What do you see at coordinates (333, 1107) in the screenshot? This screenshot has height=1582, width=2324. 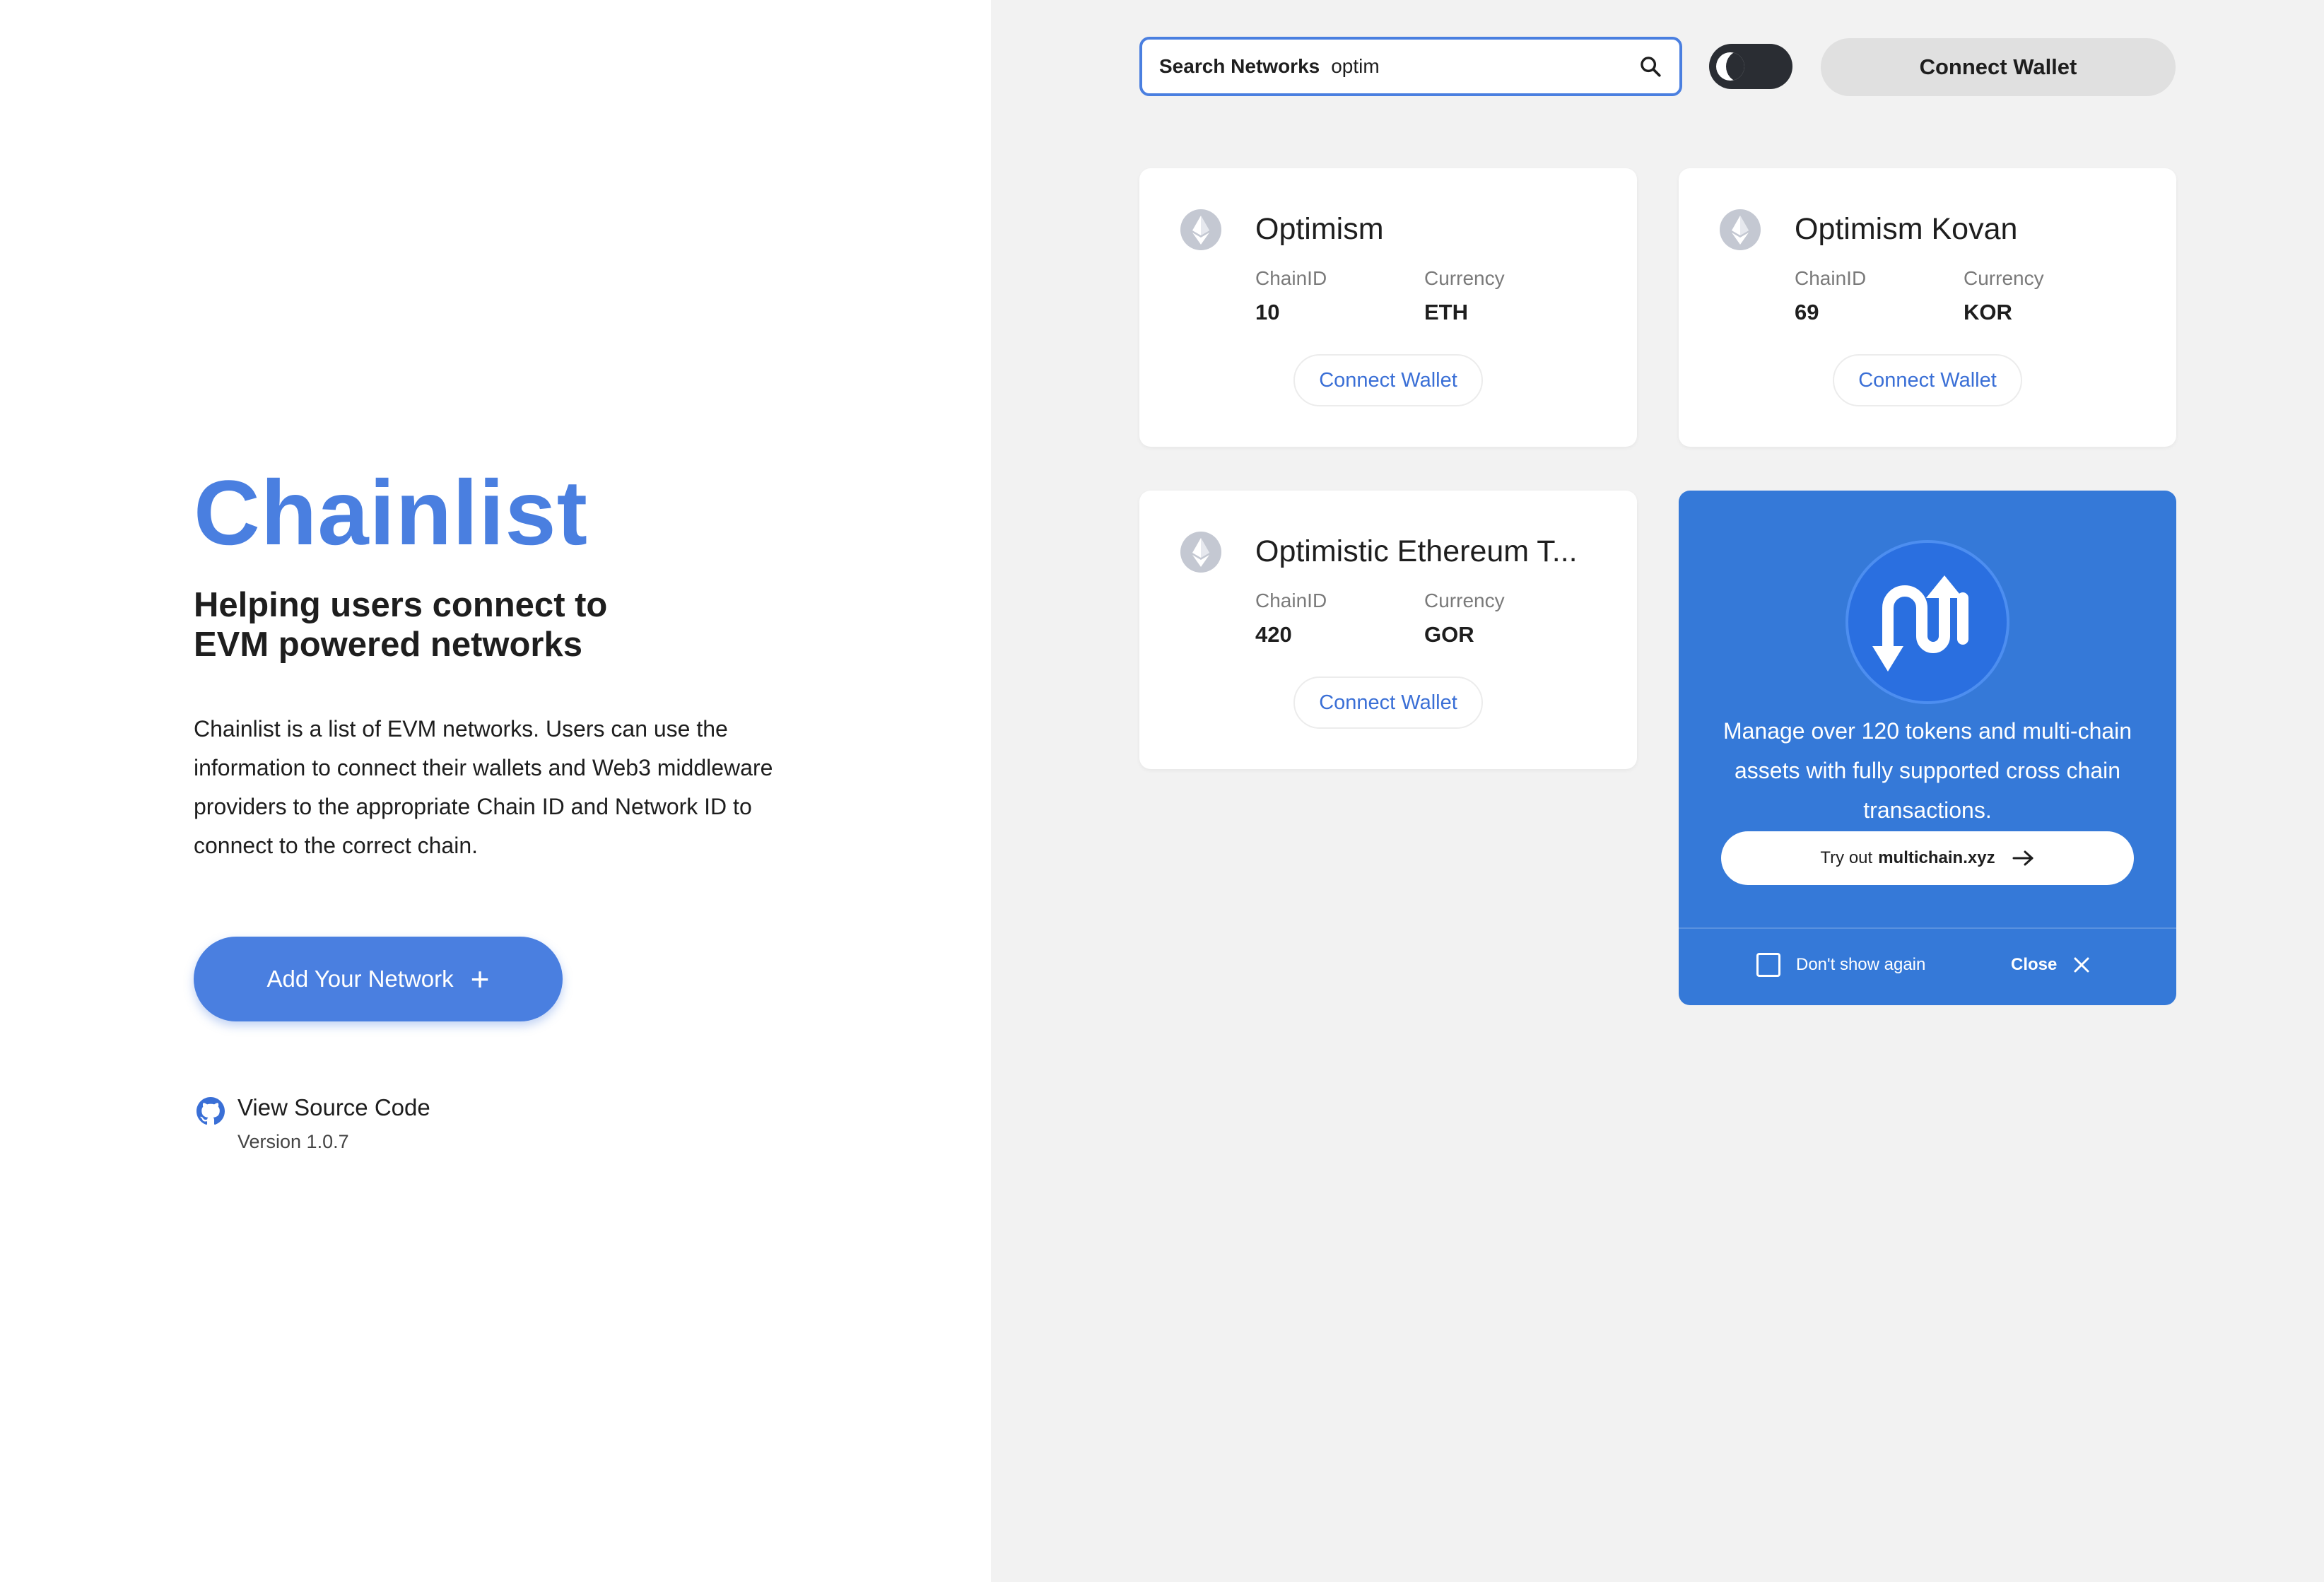 I see `view-source-link: View Source Code` at bounding box center [333, 1107].